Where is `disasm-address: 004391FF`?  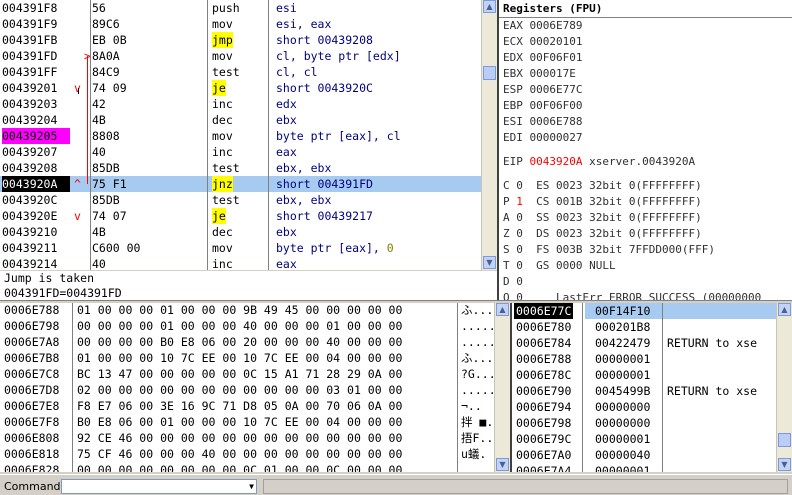
disasm-address: 004391FF is located at coordinates (36, 72).